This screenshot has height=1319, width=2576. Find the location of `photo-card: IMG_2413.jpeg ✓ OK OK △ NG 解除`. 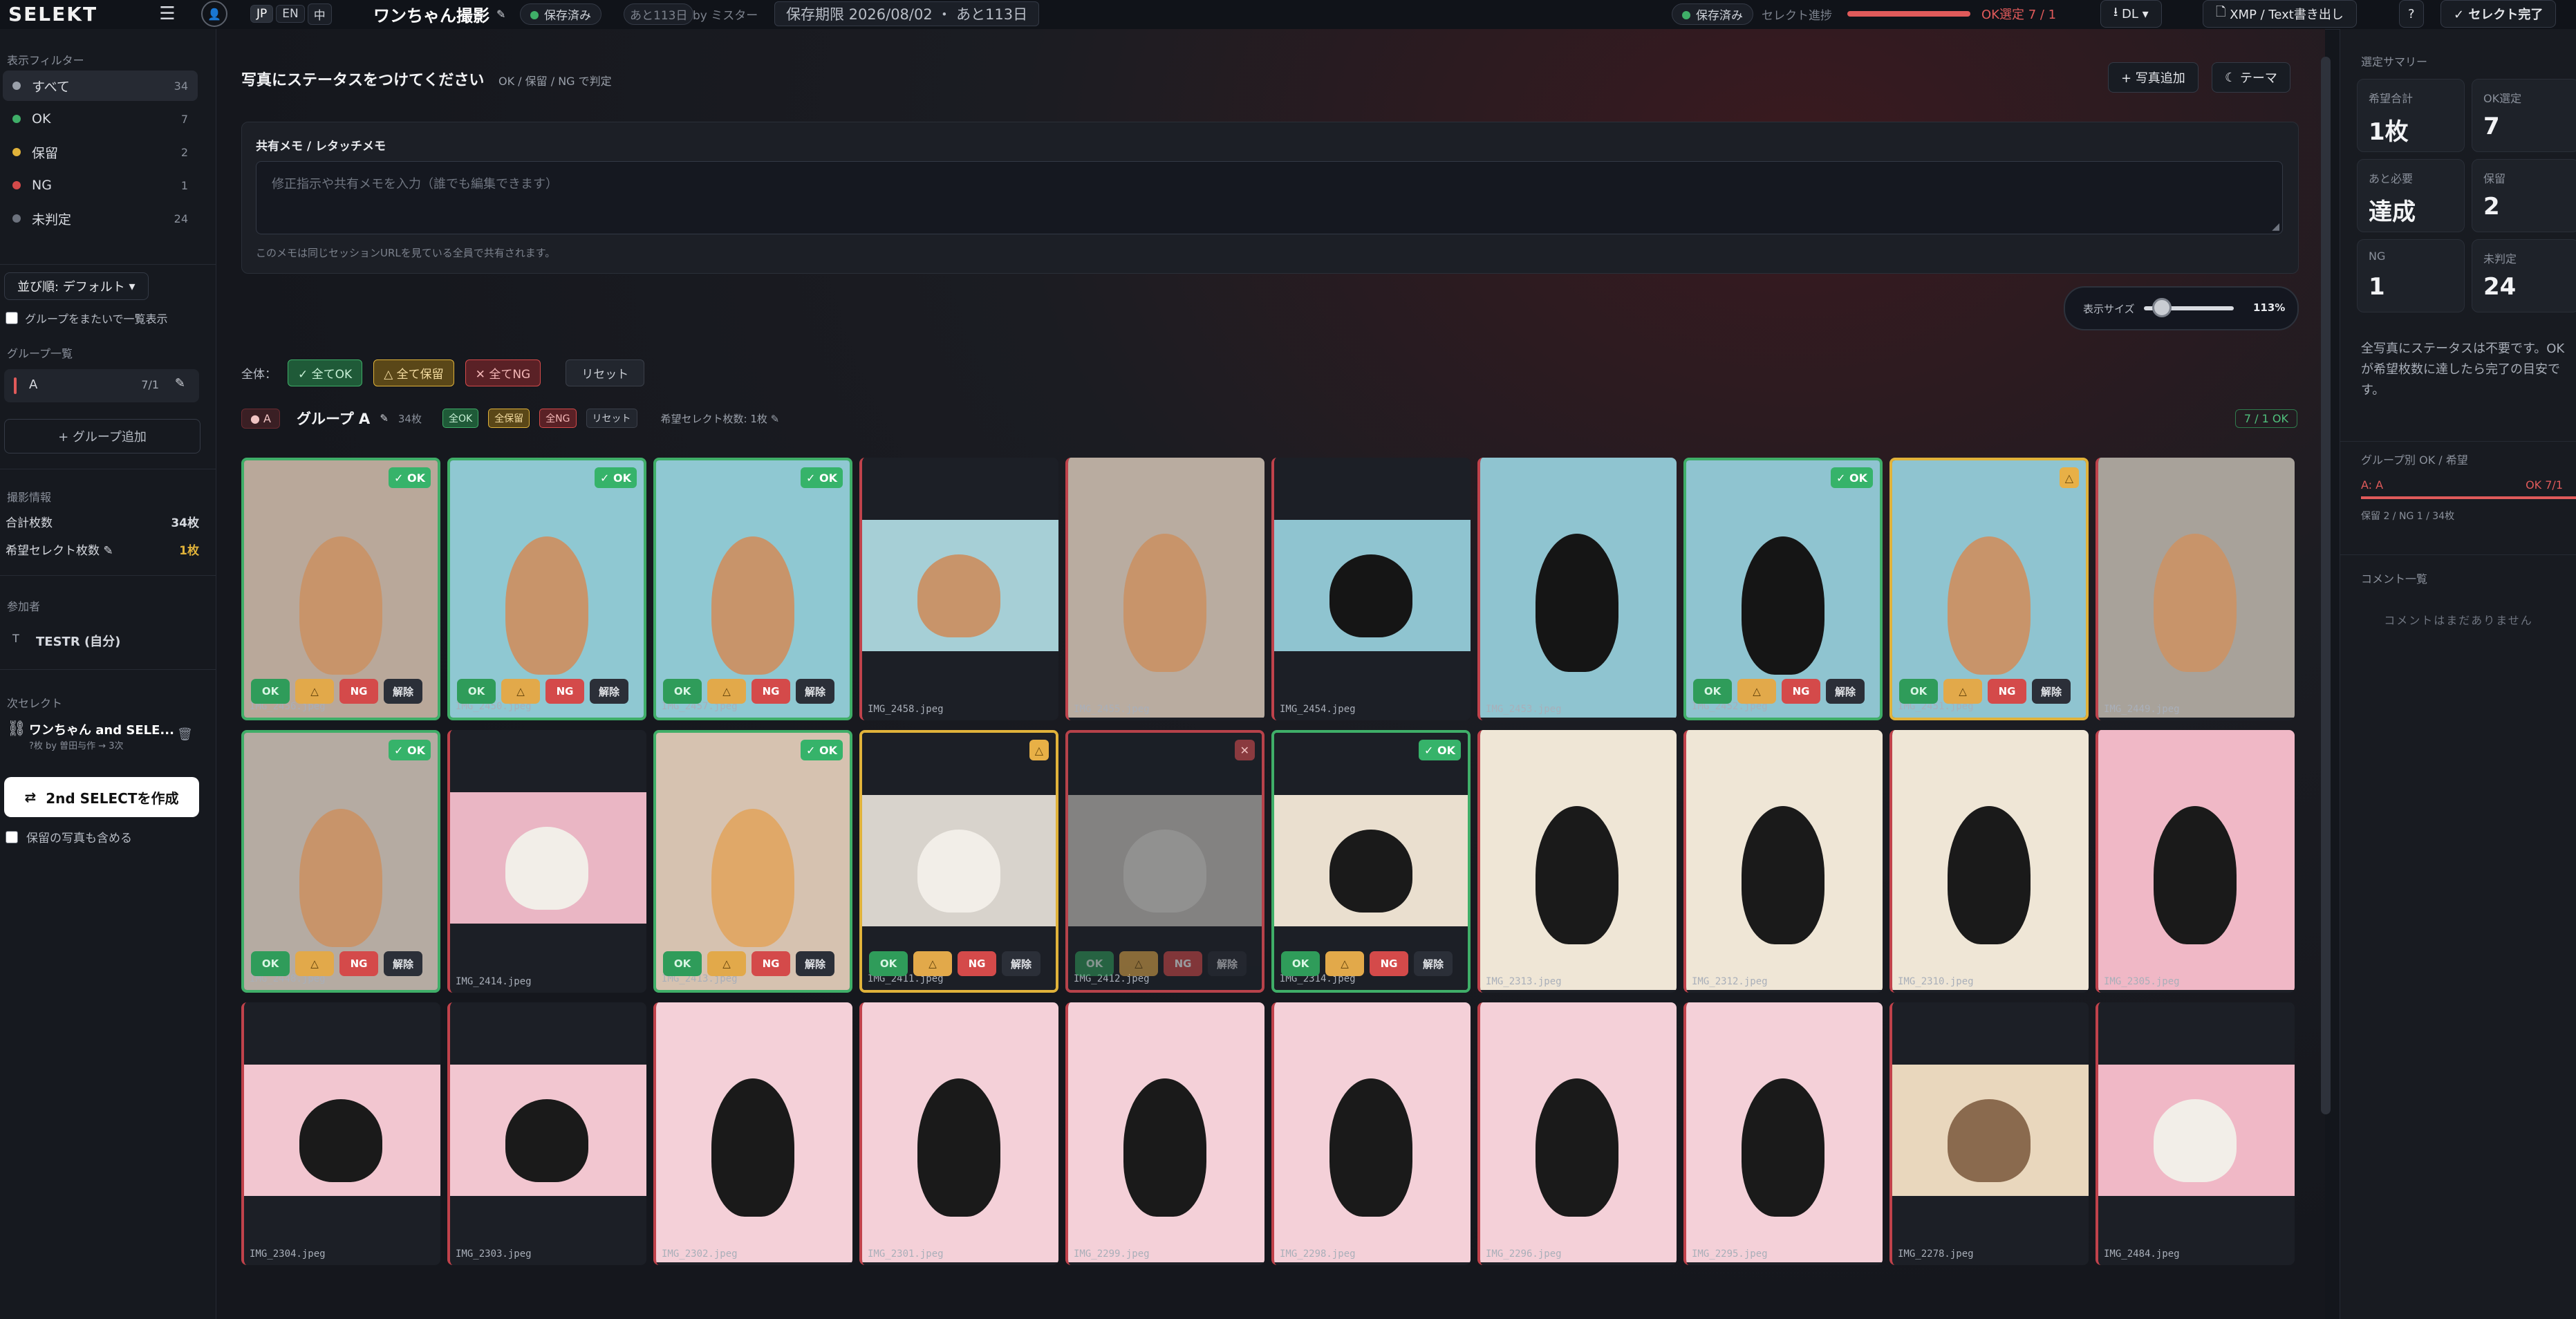

photo-card: IMG_2413.jpeg ✓ OK OK △ NG 解除 is located at coordinates (752, 861).